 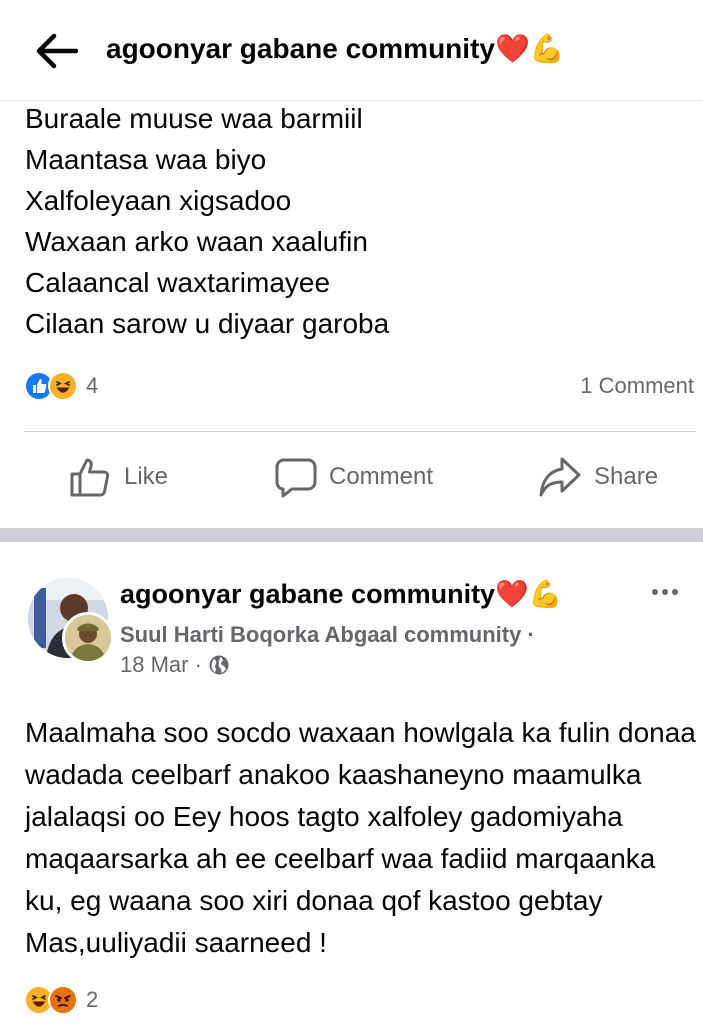 What do you see at coordinates (341, 594) in the screenshot?
I see `post-group-name: agoonyar gabane community❤️💪` at bounding box center [341, 594].